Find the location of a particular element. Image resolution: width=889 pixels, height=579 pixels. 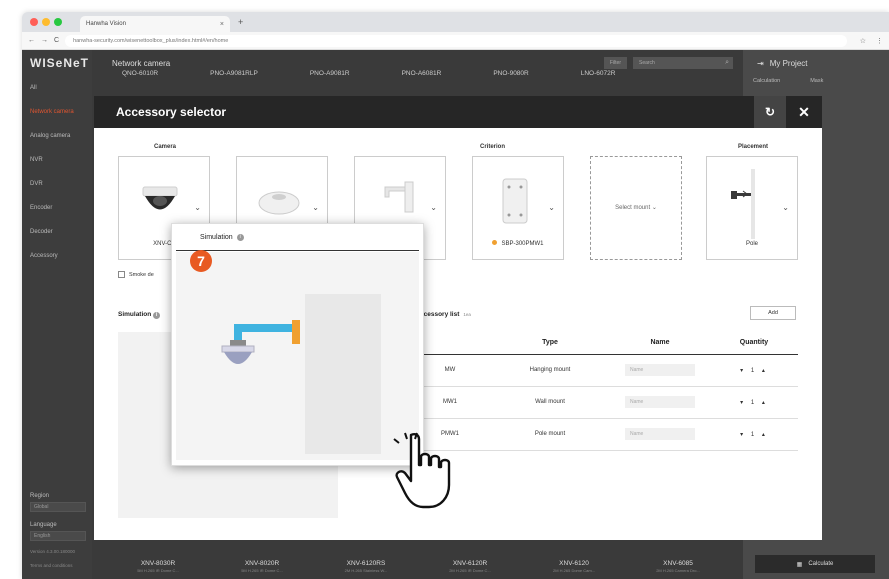

select-mount-card: Select mount ⌄ is located at coordinates (636, 208).